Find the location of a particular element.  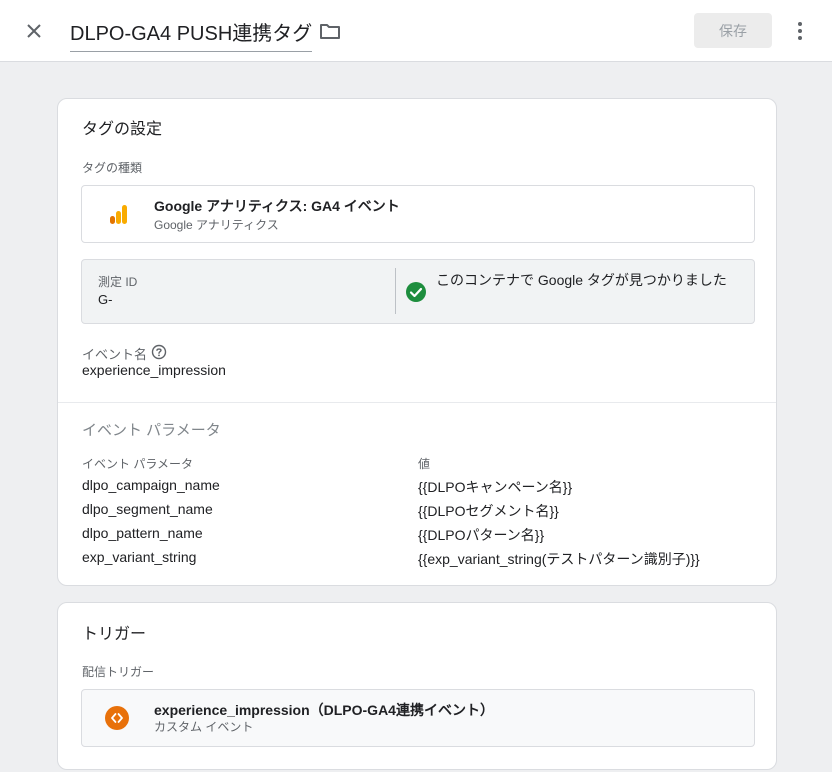

tag-type-label: タグの種類 is located at coordinates (112, 168).